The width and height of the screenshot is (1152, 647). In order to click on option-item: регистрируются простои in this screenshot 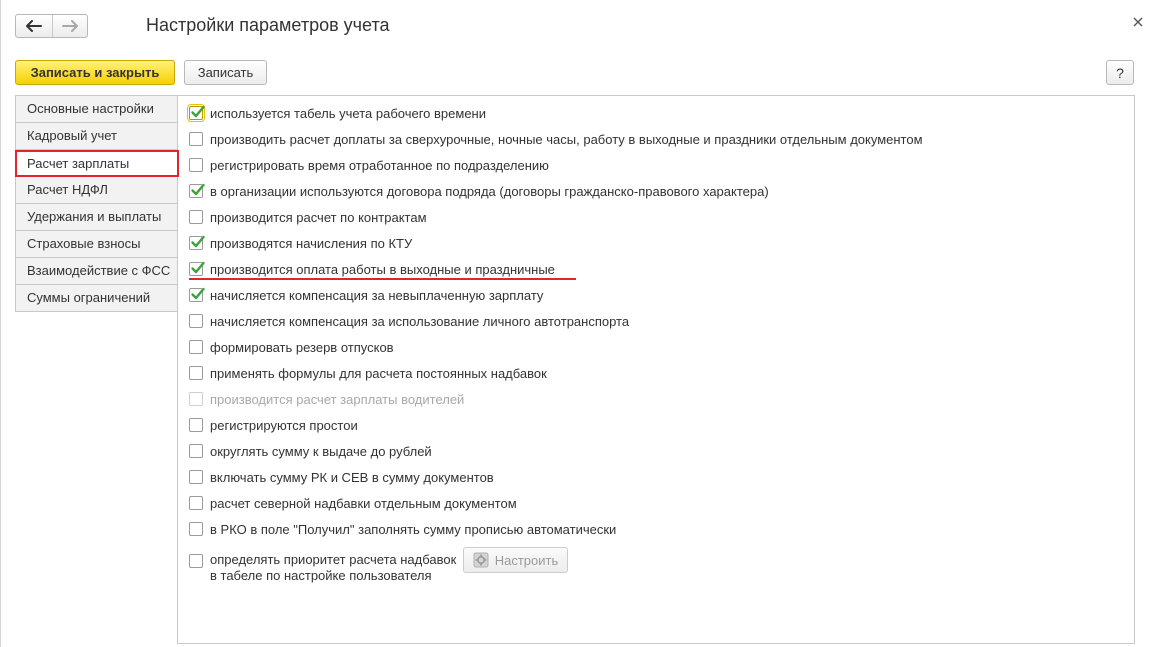, I will do `click(273, 425)`.